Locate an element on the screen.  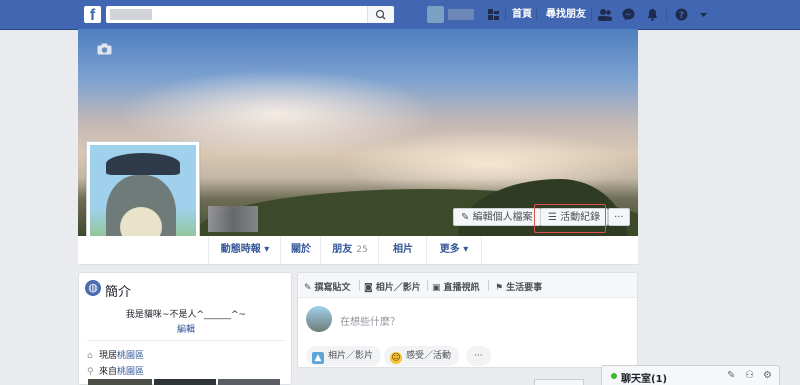
feed-control-button is located at coordinates (559, 382).